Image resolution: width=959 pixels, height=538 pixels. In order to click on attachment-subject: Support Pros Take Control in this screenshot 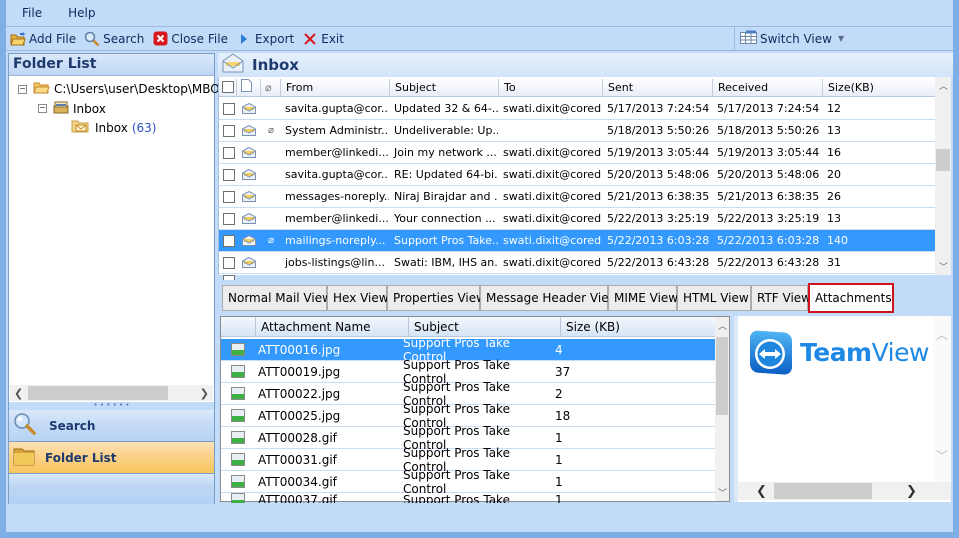, I will do `click(456, 481)`.